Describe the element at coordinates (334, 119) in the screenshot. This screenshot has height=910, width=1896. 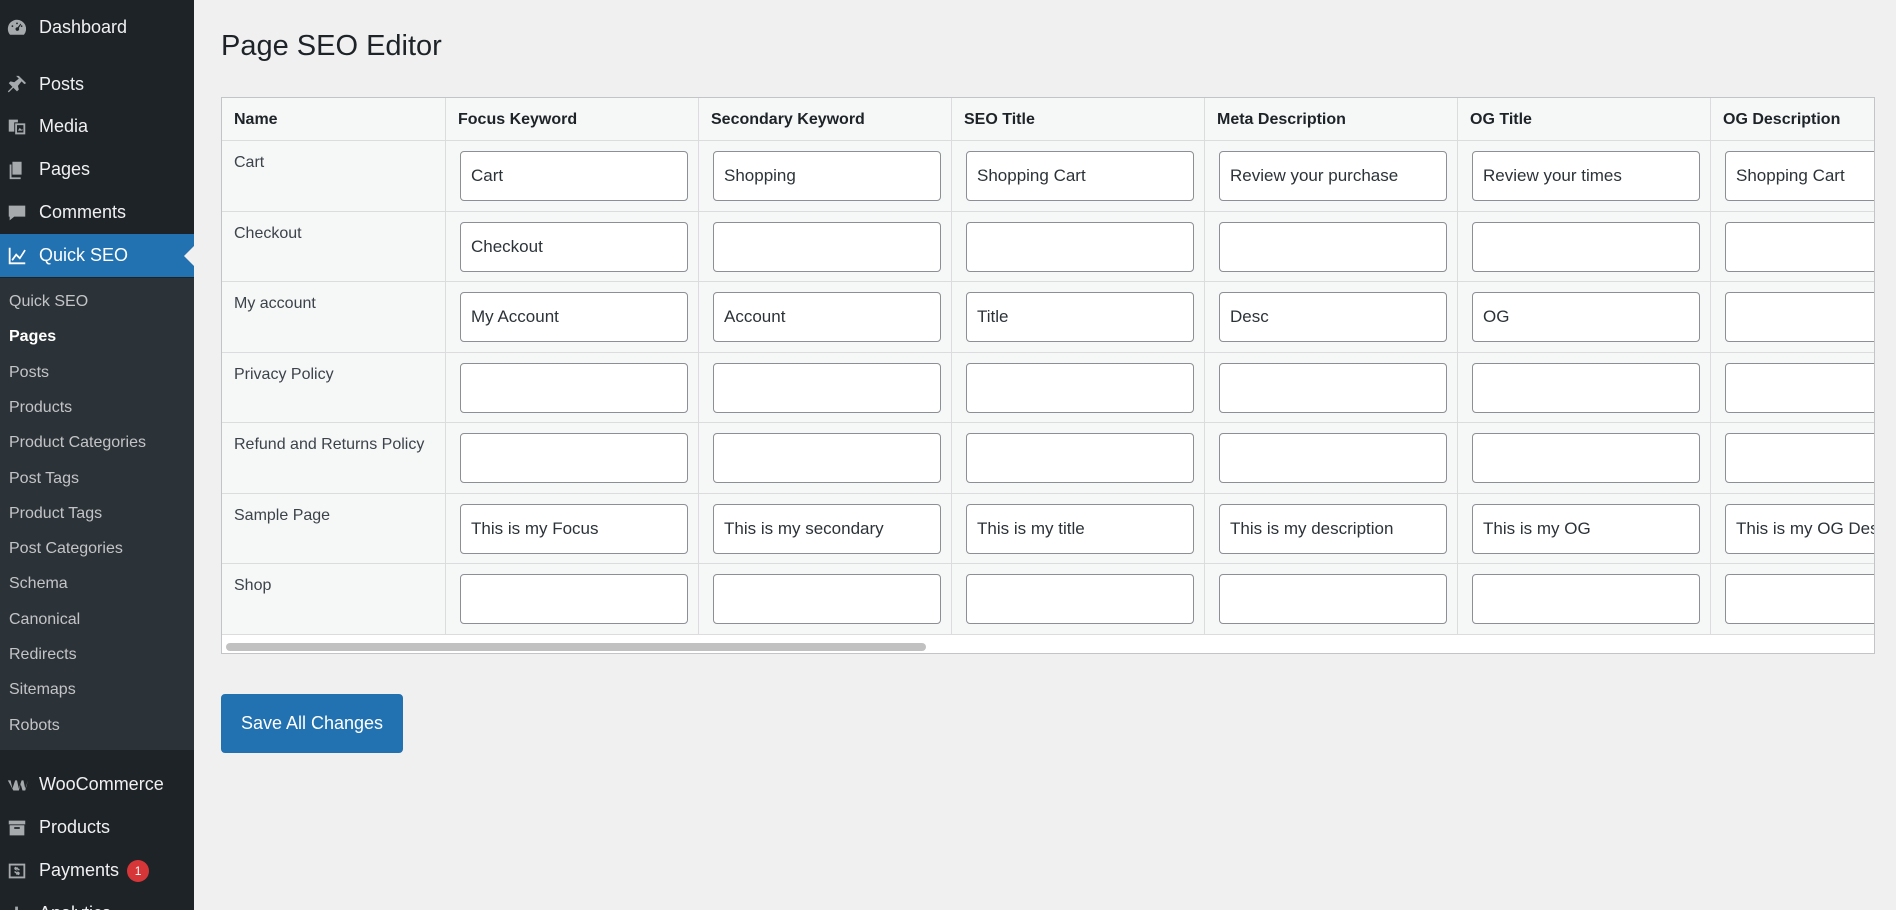
I see `column-header: Name` at that location.